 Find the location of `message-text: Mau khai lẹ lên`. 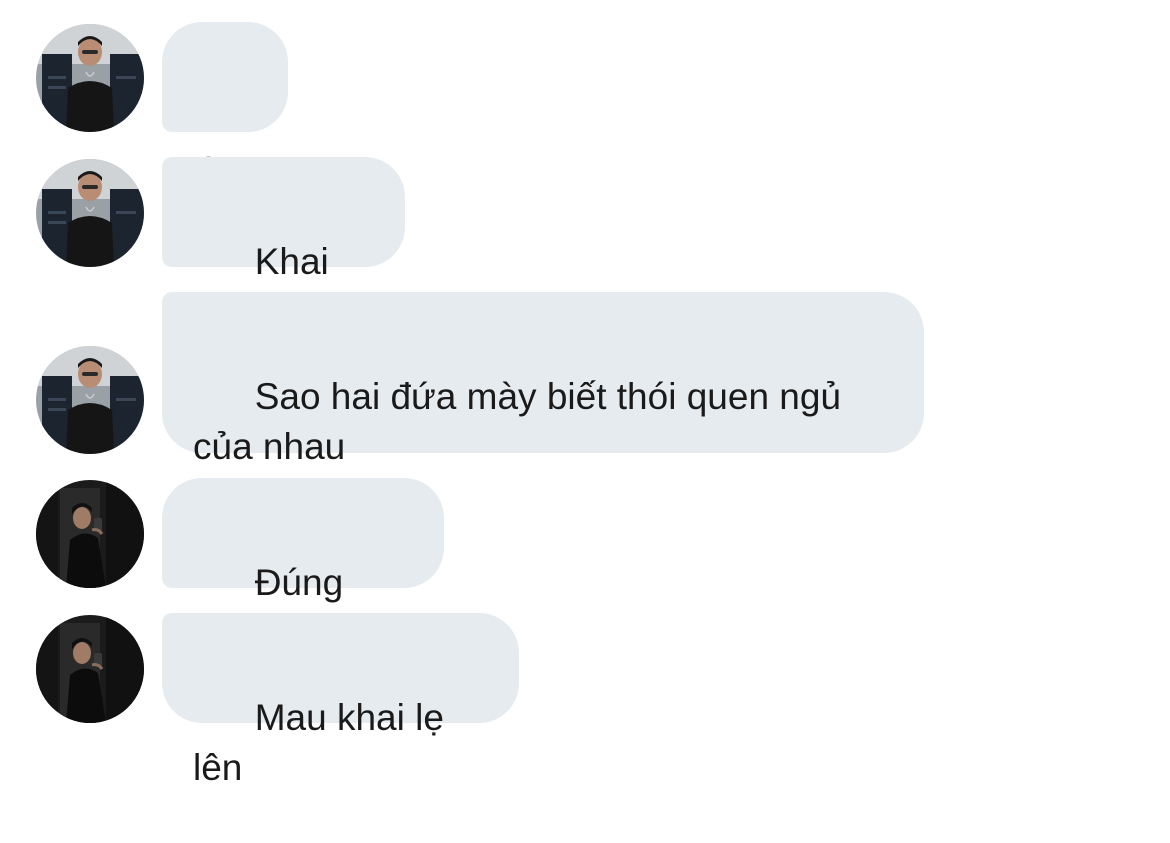

message-text: Mau khai lẹ lên is located at coordinates (324, 742).